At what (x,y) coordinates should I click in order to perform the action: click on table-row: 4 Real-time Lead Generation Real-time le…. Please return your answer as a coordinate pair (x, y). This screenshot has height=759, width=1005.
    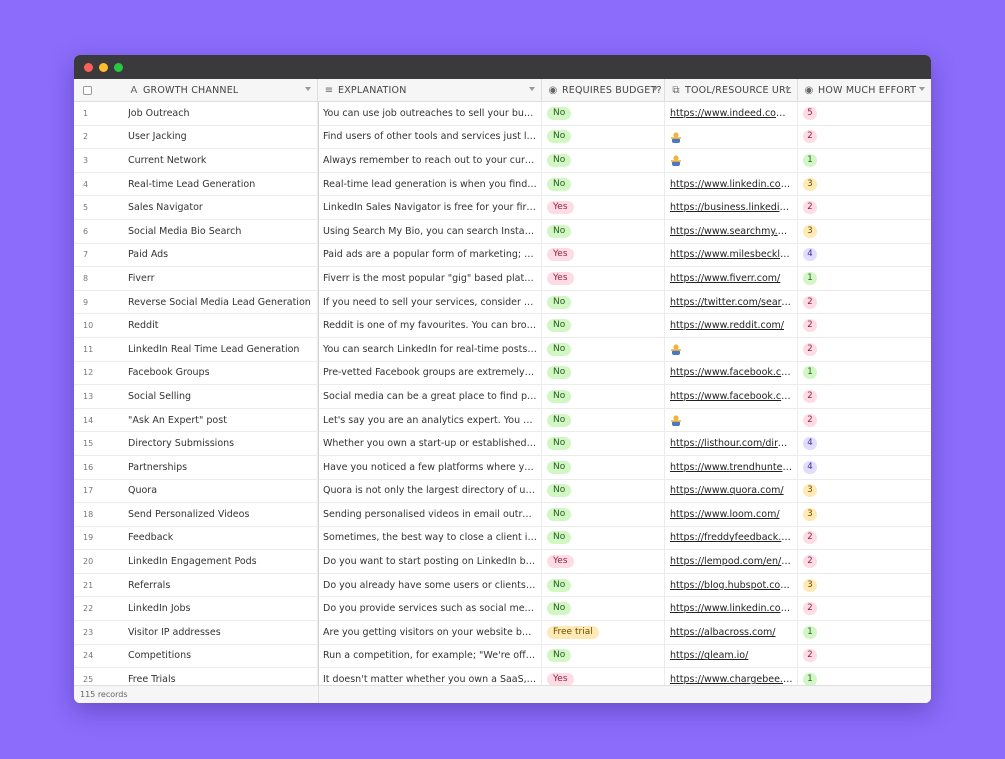
    Looking at the image, I should click on (502, 184).